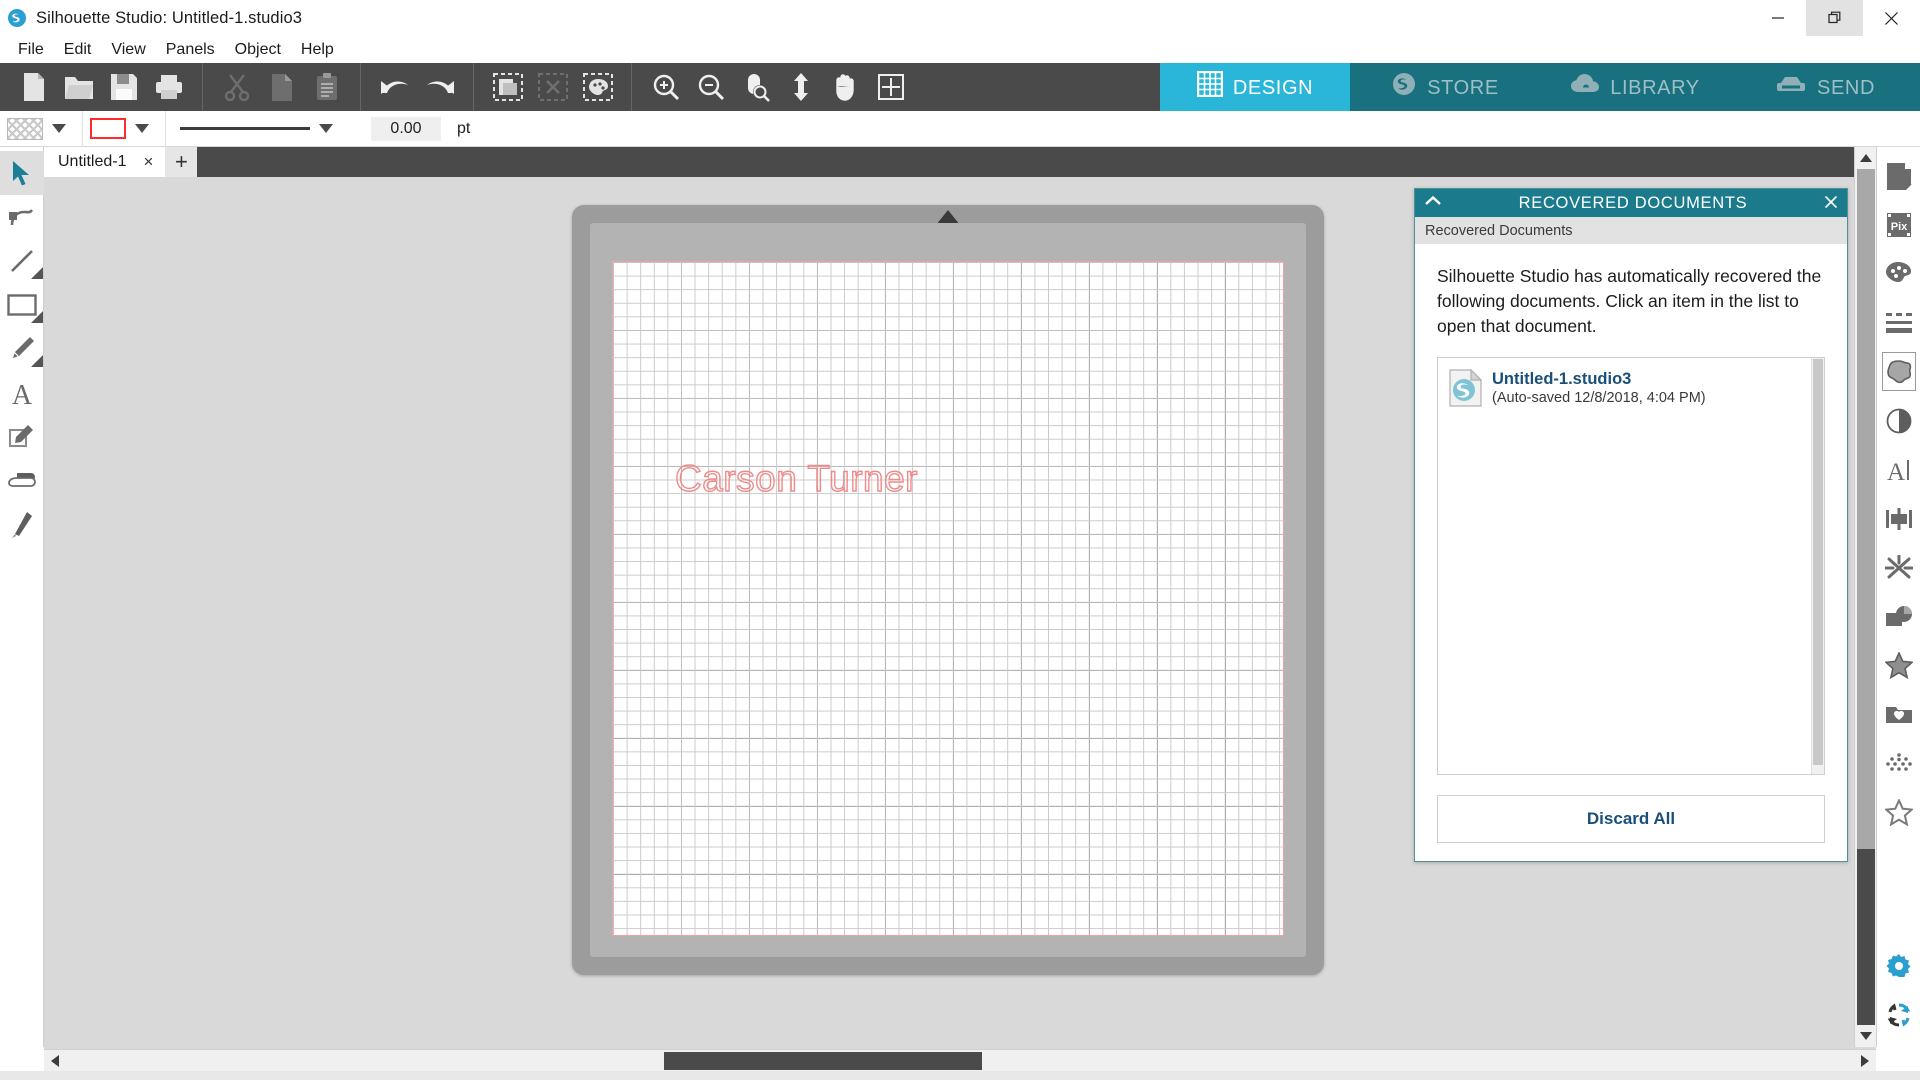 This screenshot has height=1080, width=1920. I want to click on line-width-control: 0.00 pt, so click(413, 129).